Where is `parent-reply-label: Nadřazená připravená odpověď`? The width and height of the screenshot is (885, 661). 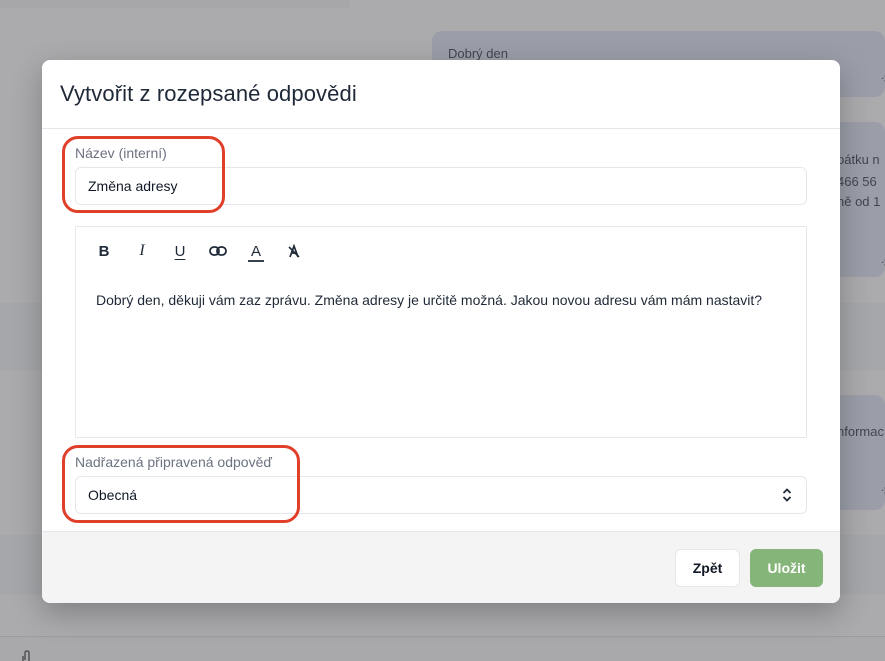 parent-reply-label: Nadřazená připravená odpověď is located at coordinates (173, 462).